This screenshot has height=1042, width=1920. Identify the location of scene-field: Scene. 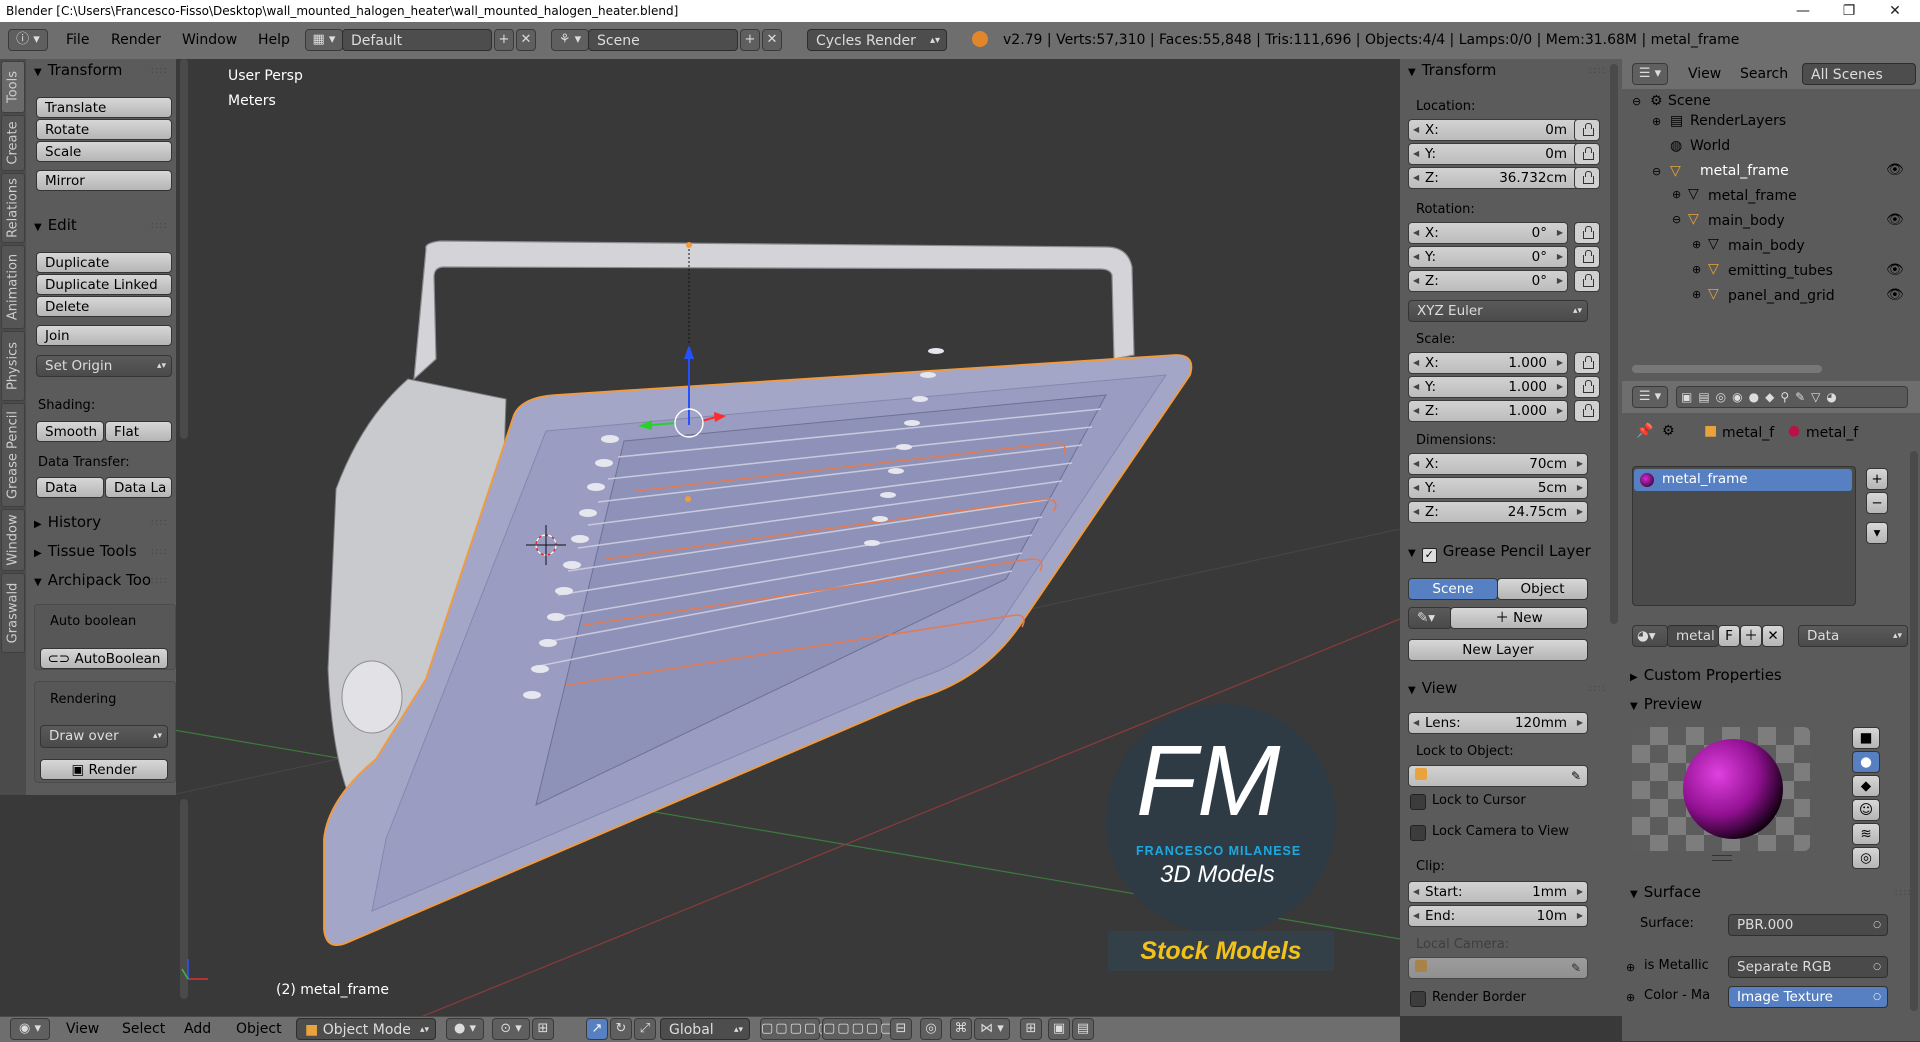
(663, 40).